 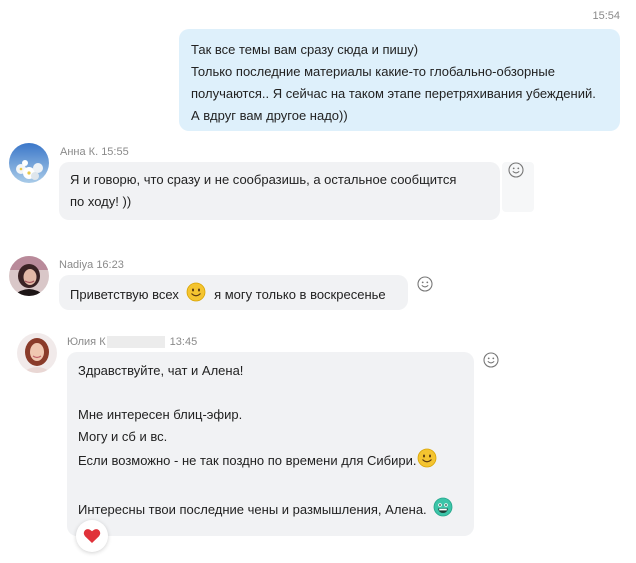 I want to click on avatar-yulia-image, so click(x=37, y=353).